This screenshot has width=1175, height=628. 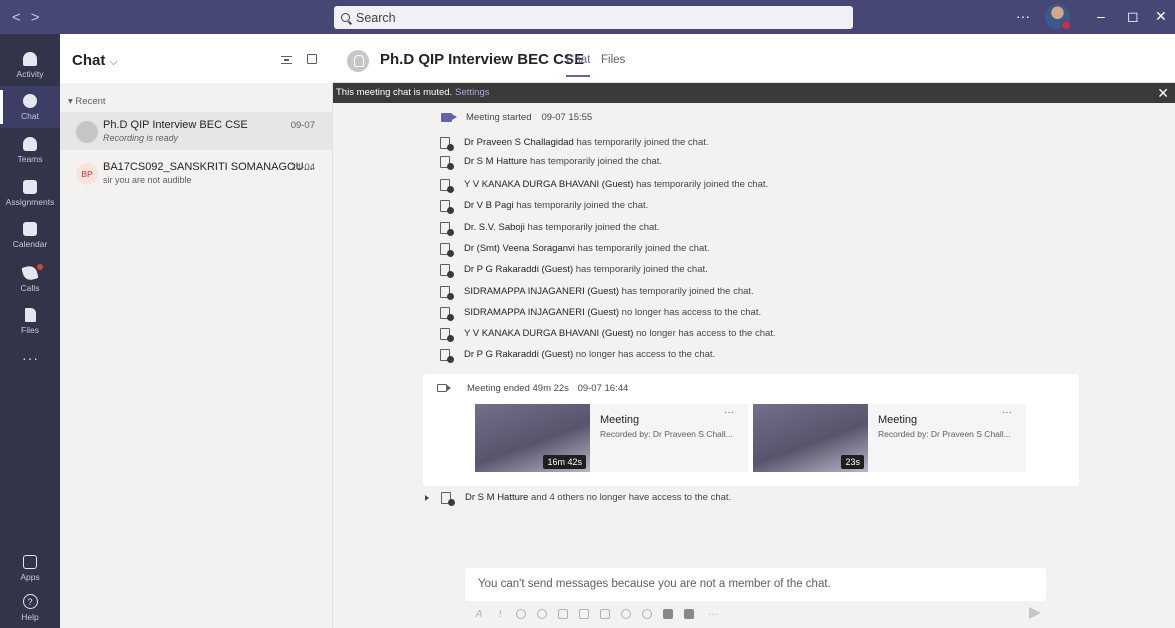 What do you see at coordinates (547, 388) in the screenshot?
I see `meeting-ended-text: Meeting ended 49m 22s 09-07 16:44` at bounding box center [547, 388].